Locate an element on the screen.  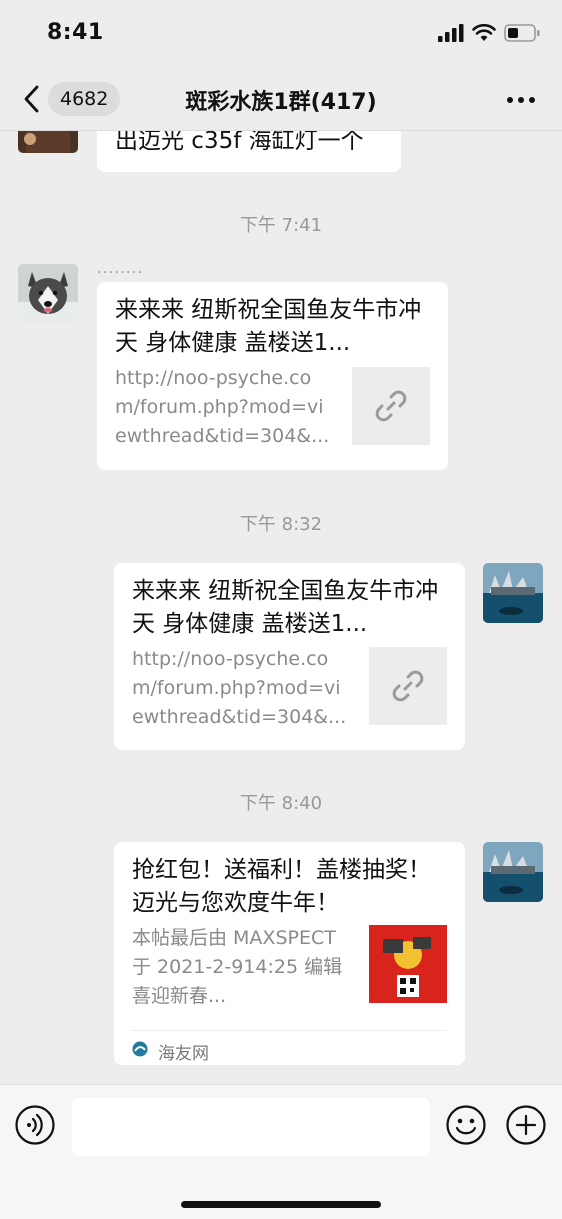
battery-icon is located at coordinates (522, 33).